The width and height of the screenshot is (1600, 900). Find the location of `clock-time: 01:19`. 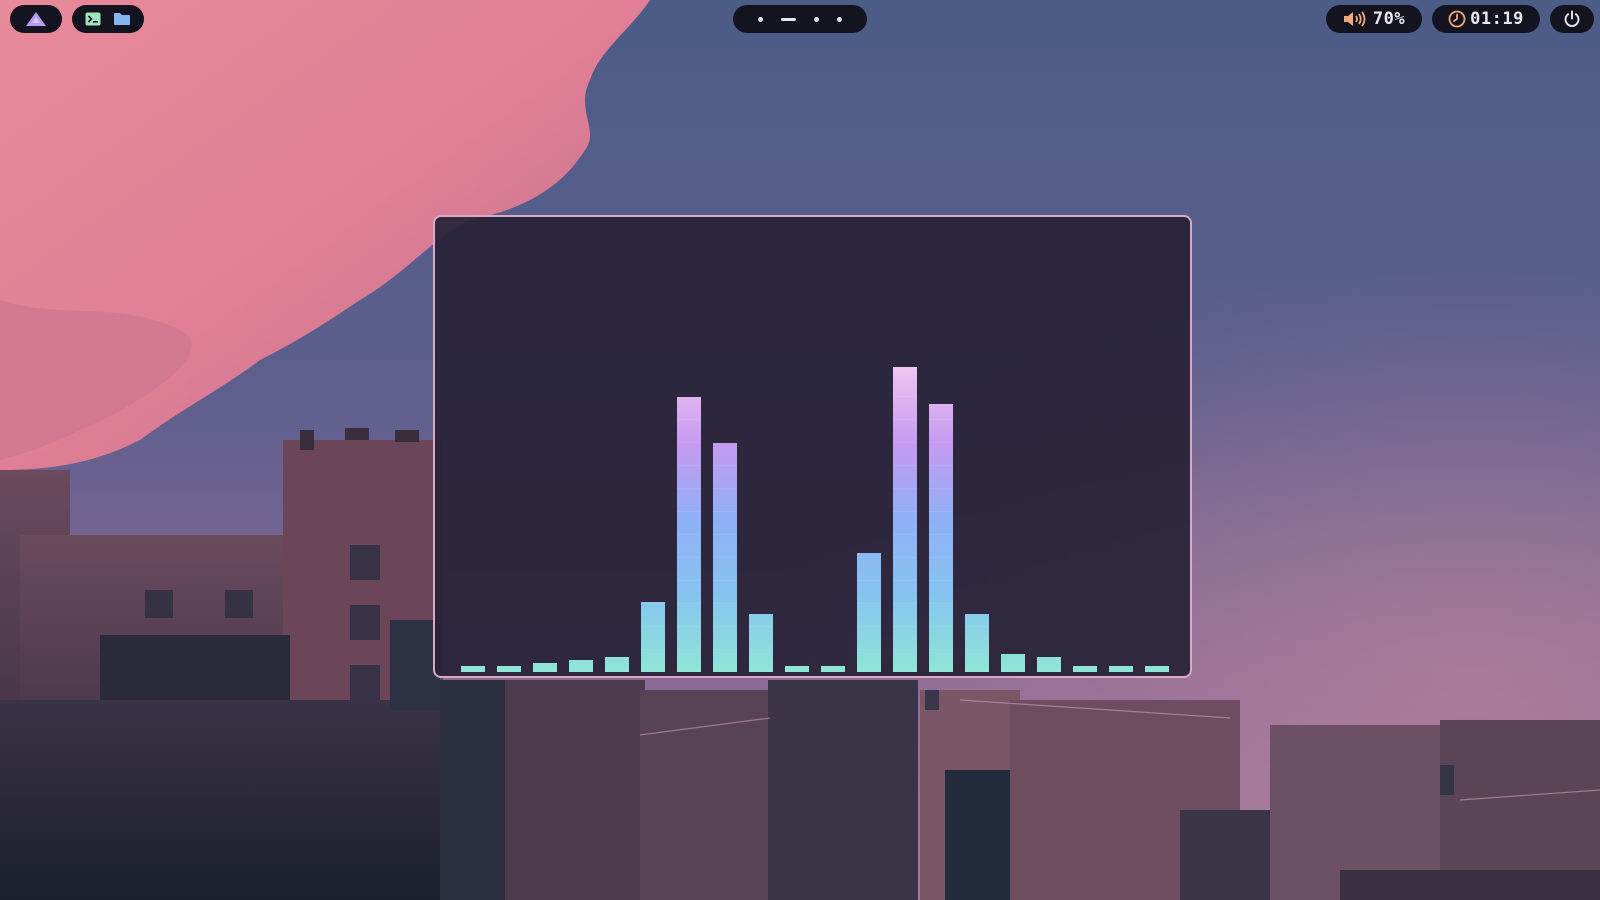

clock-time: 01:19 is located at coordinates (1497, 19).